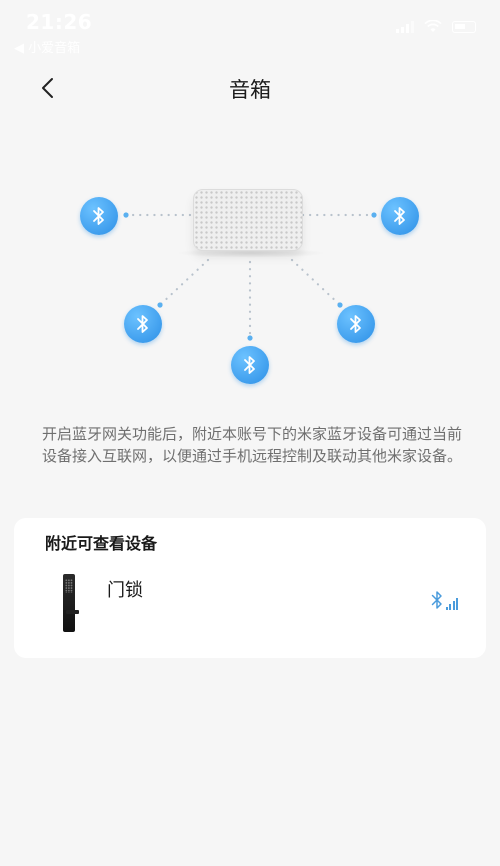  What do you see at coordinates (405, 26) in the screenshot?
I see `cellular-signal-icon` at bounding box center [405, 26].